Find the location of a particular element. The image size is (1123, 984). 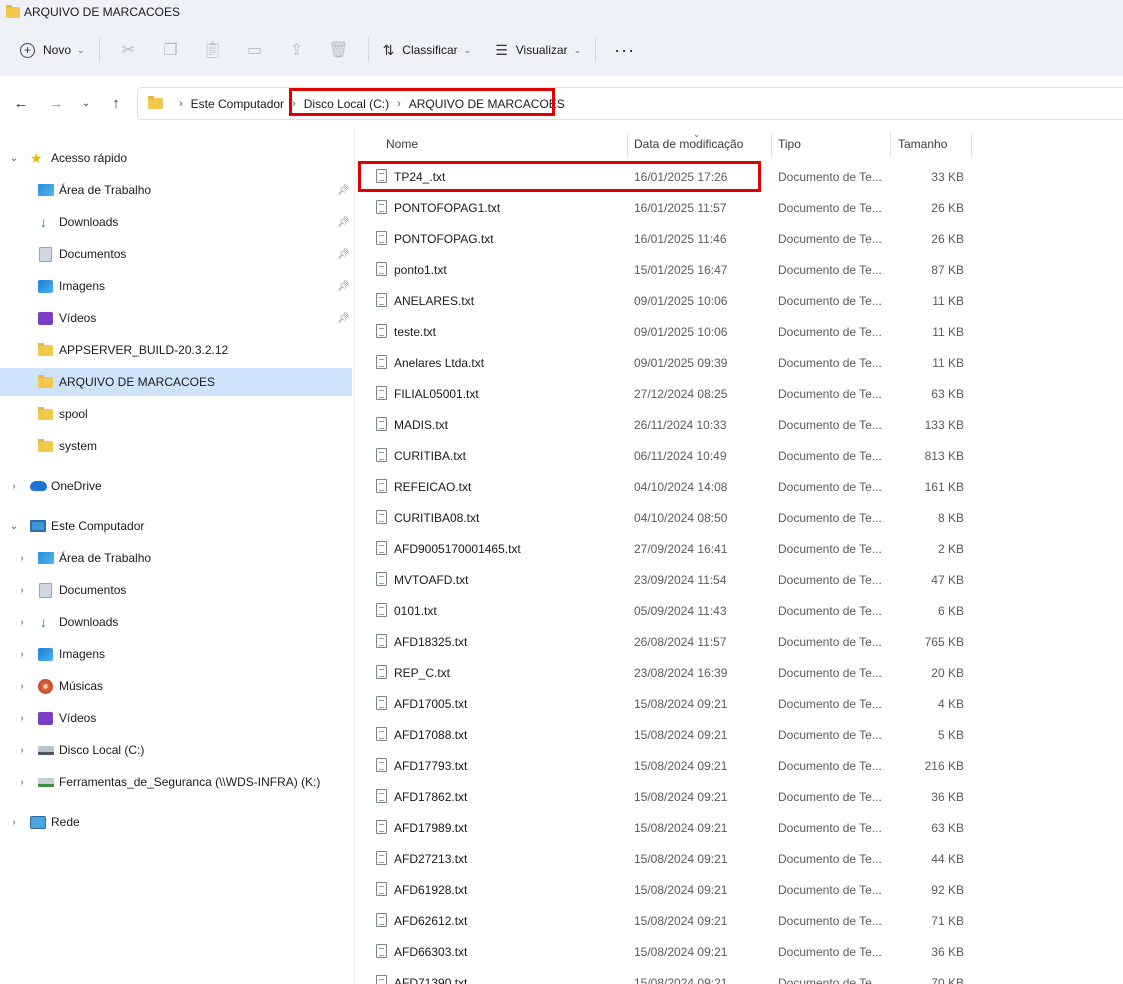

paste-icon: 📋︎ is located at coordinates (213, 50).